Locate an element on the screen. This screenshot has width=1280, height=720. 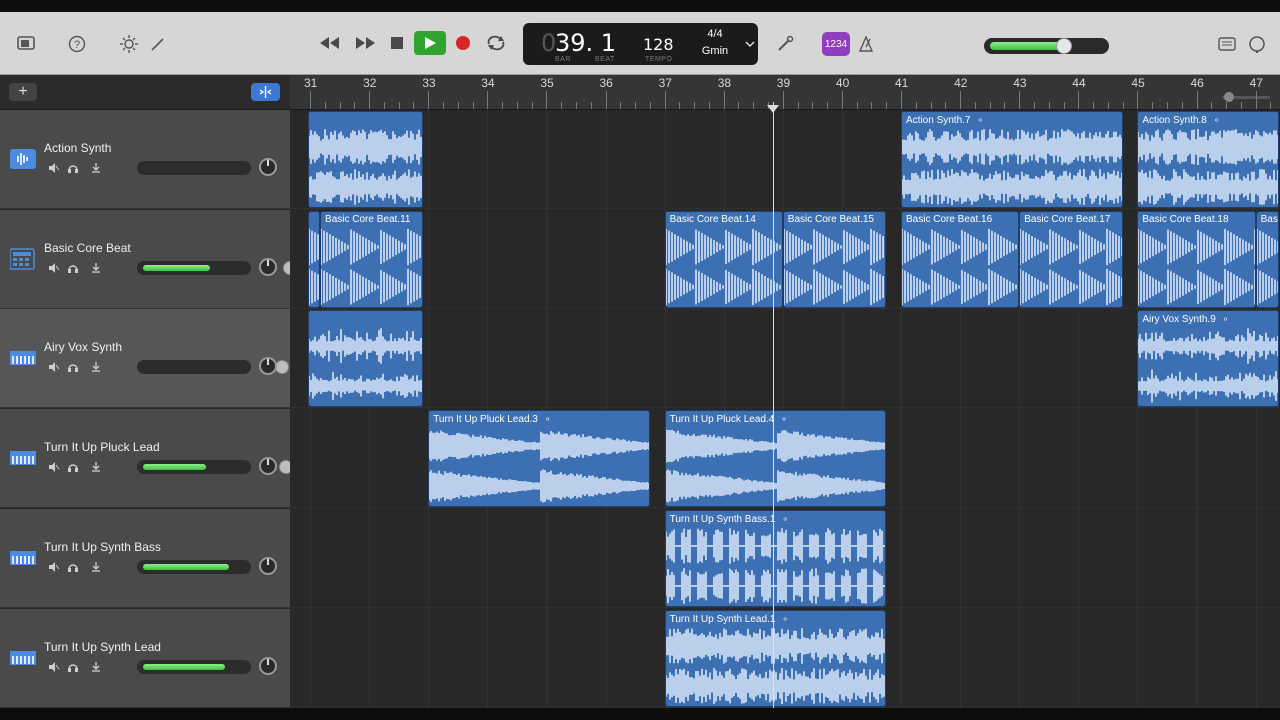
track-header: Turn It Up Synth Lead is located at coordinates (156, 658).